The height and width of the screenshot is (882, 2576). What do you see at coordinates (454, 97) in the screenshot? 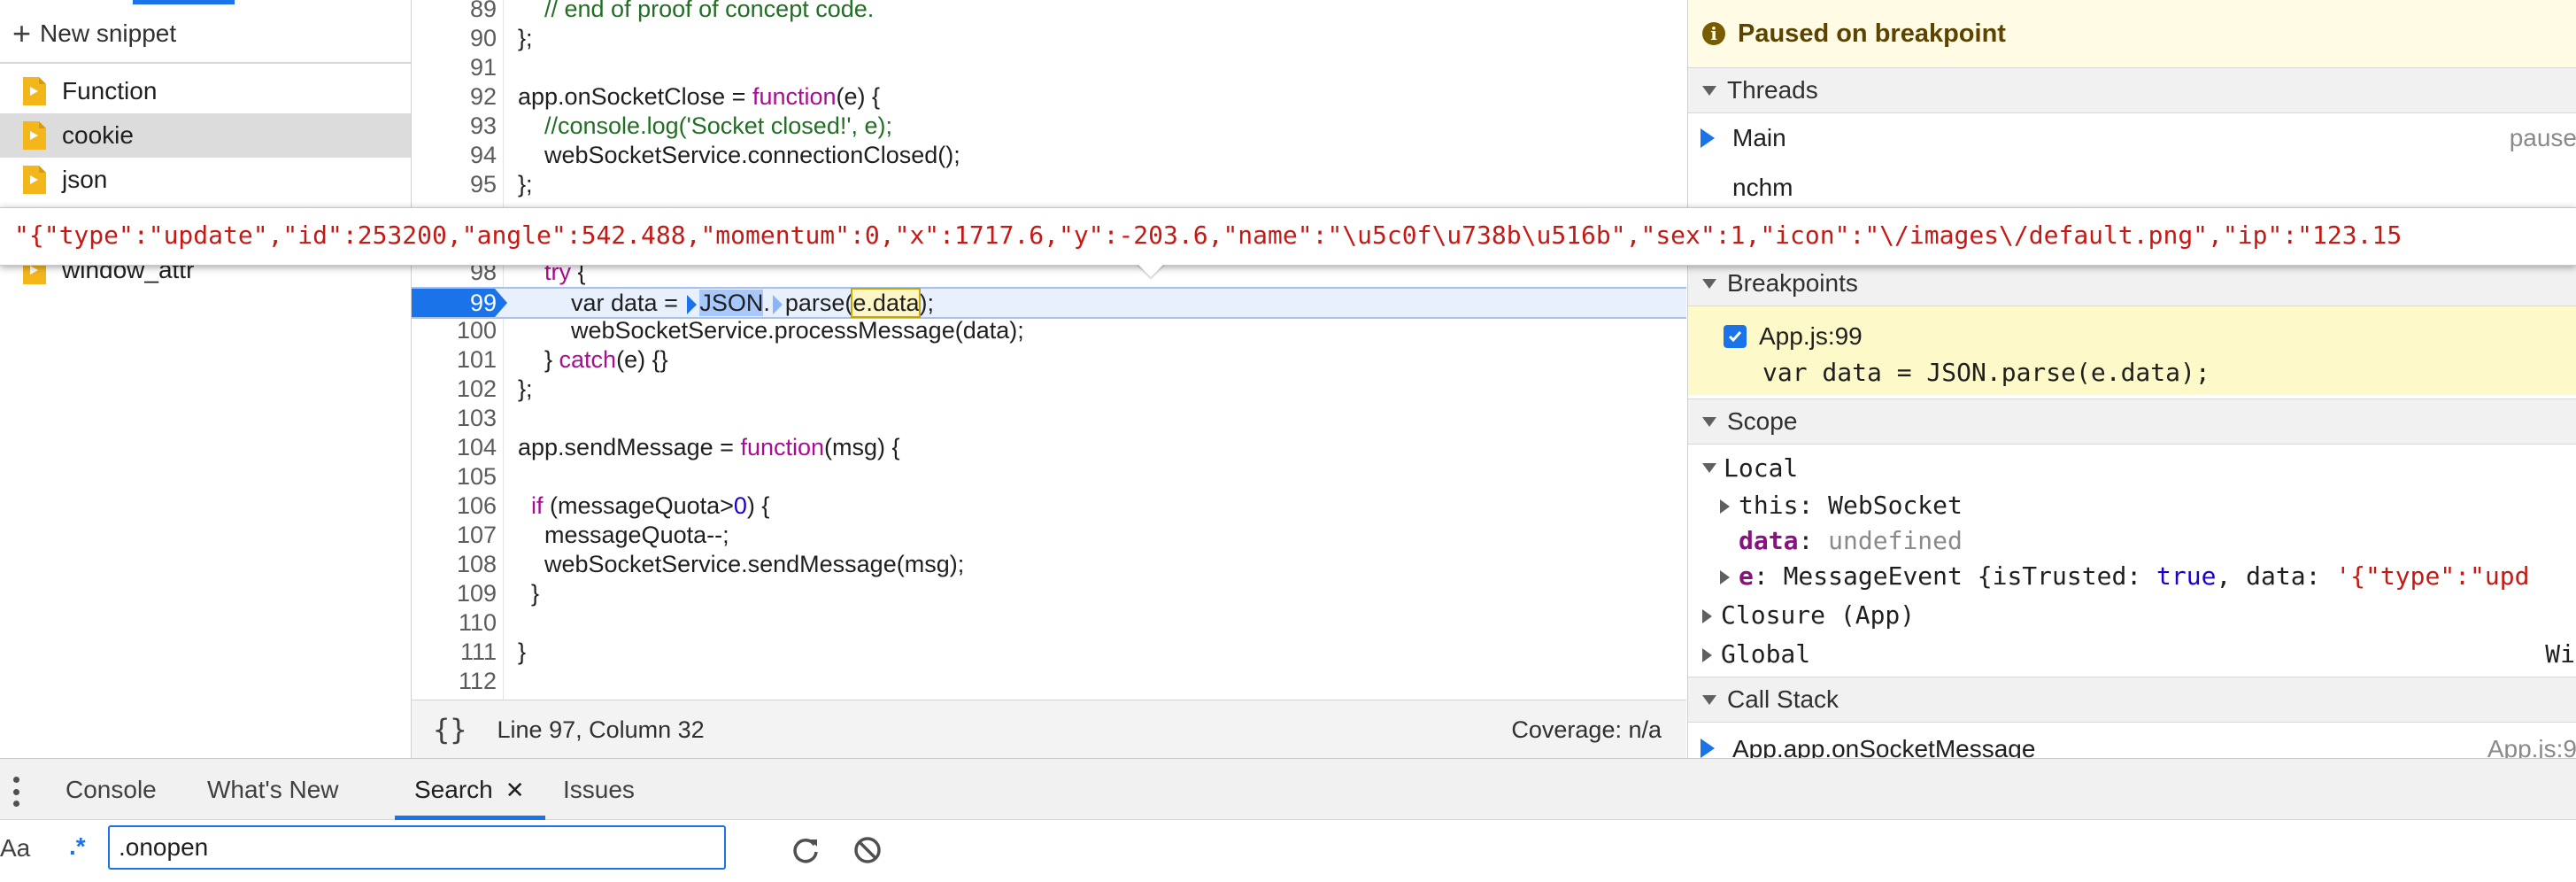
I see `line-number: 92` at bounding box center [454, 97].